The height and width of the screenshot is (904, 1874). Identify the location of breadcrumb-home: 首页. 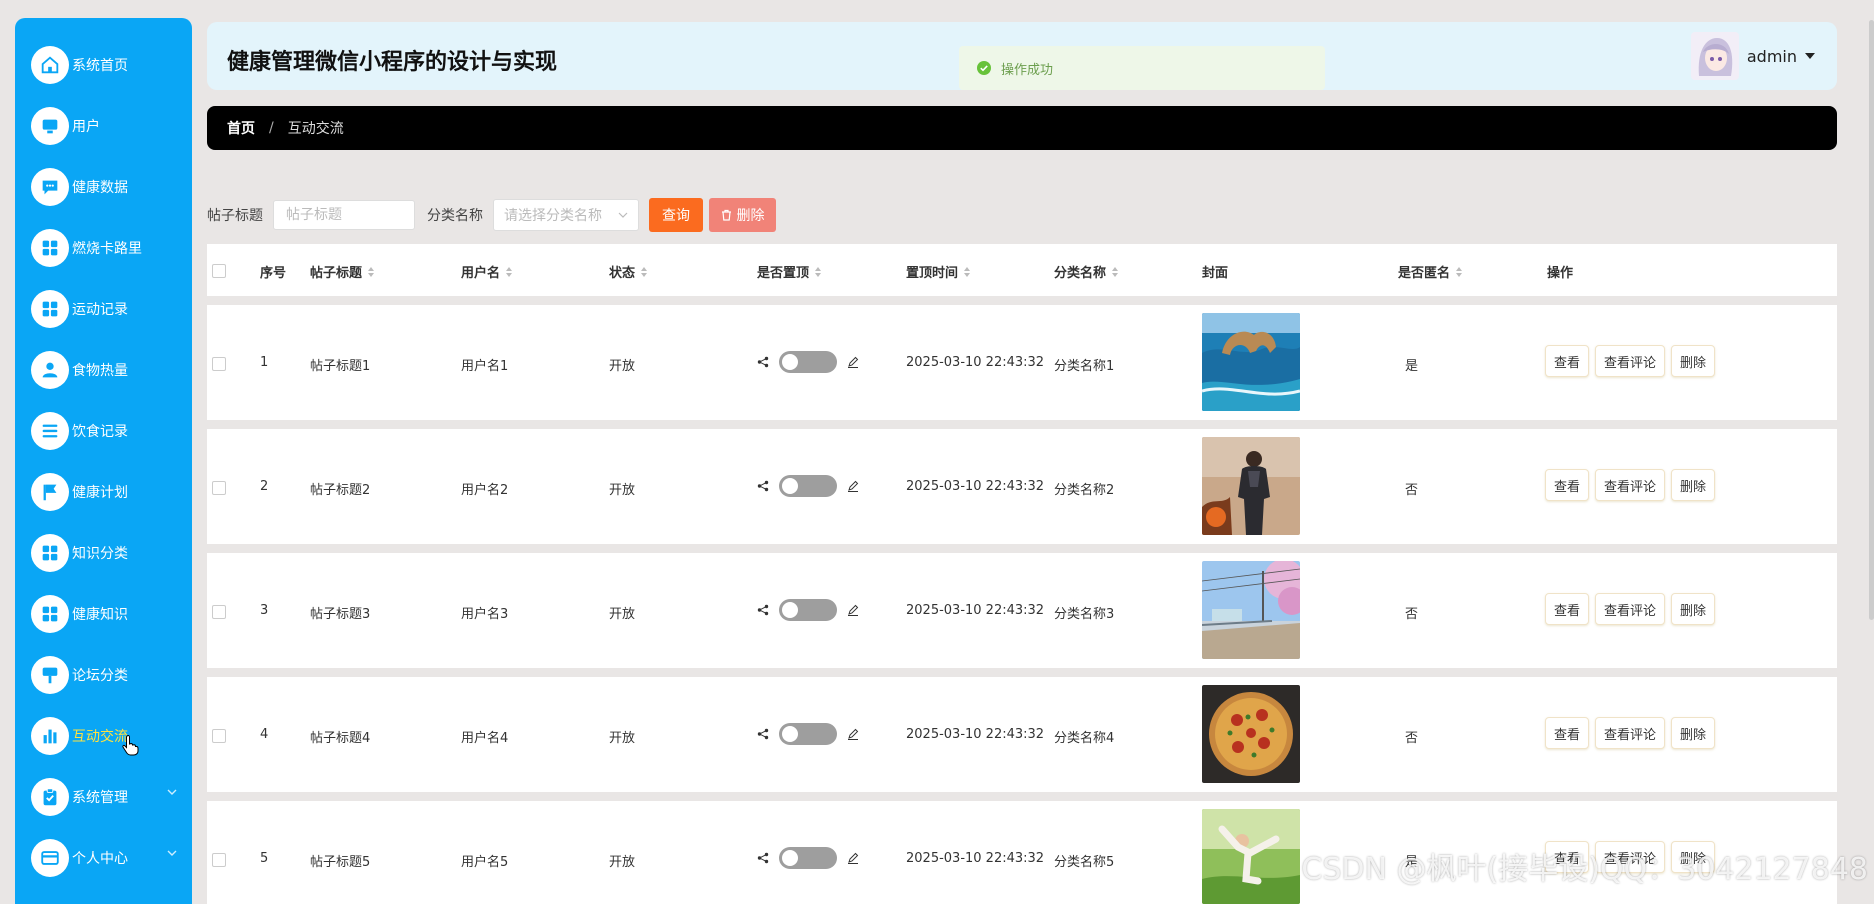
(241, 128).